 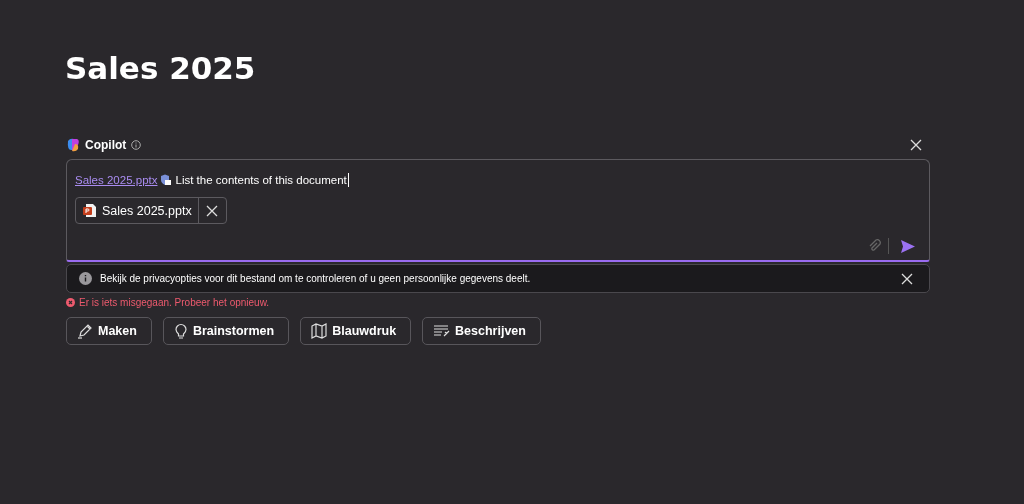 What do you see at coordinates (147, 210) in the screenshot?
I see `attachment-name: Sales 2025.pptx` at bounding box center [147, 210].